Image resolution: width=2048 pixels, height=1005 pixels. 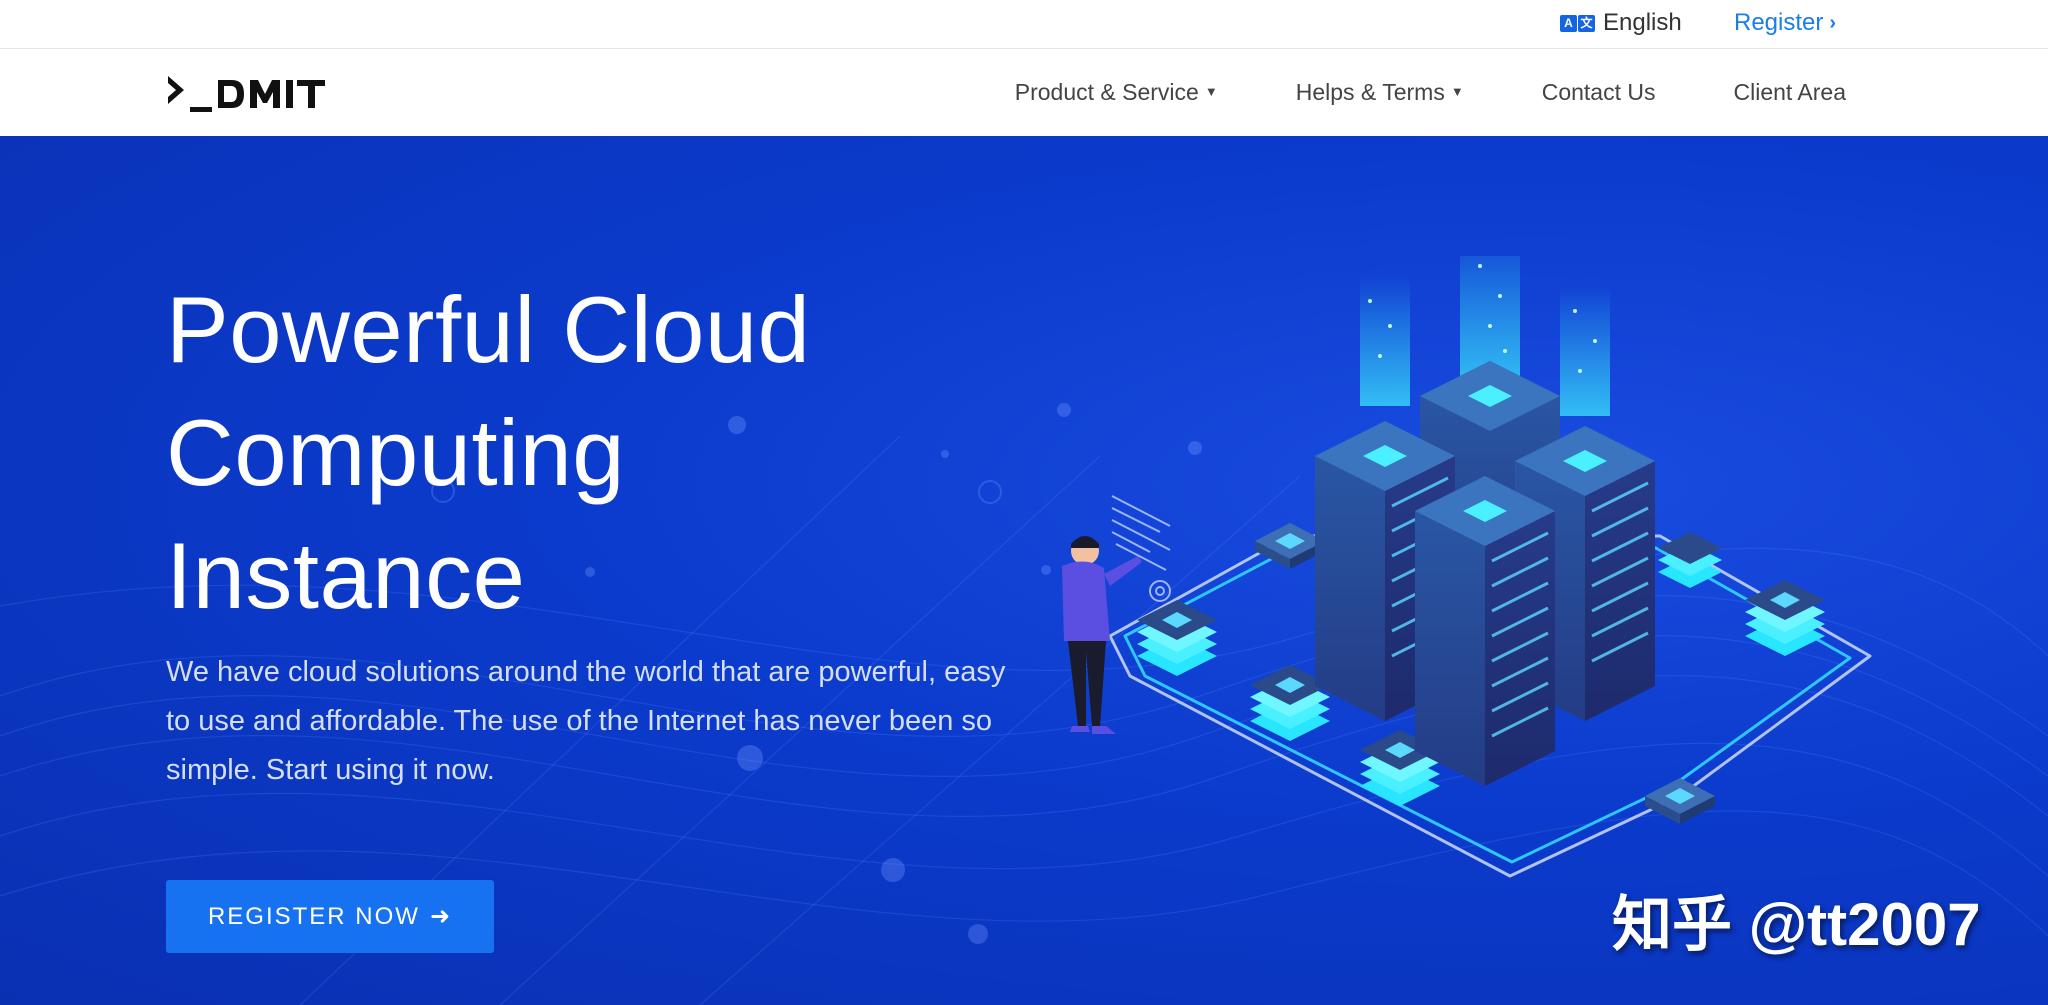 I want to click on dmit-logo-mark, so click(x=246, y=94).